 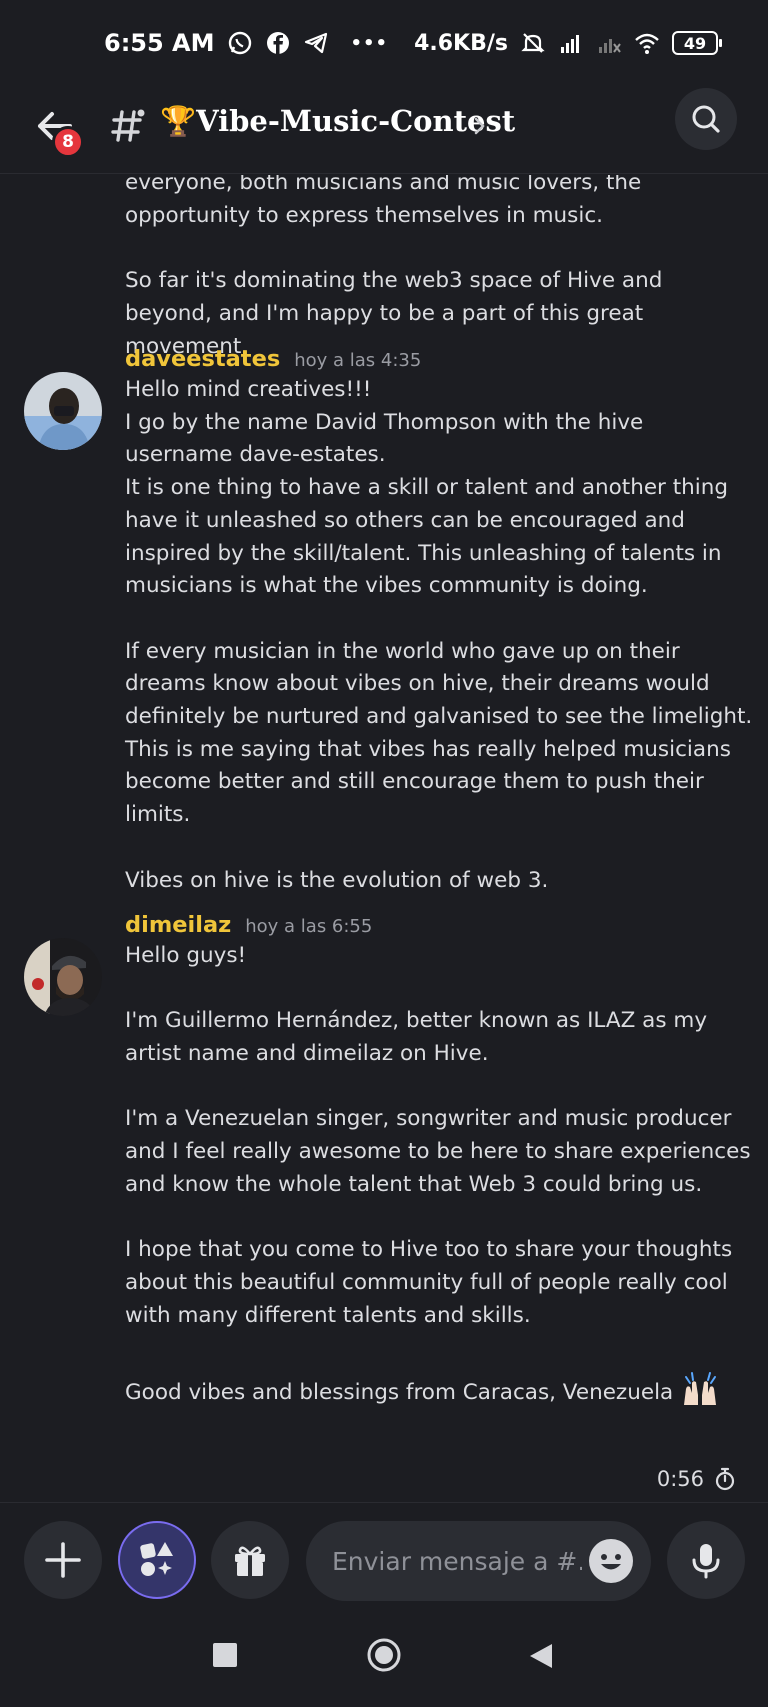 I want to click on telegram-icon, so click(x=315, y=43).